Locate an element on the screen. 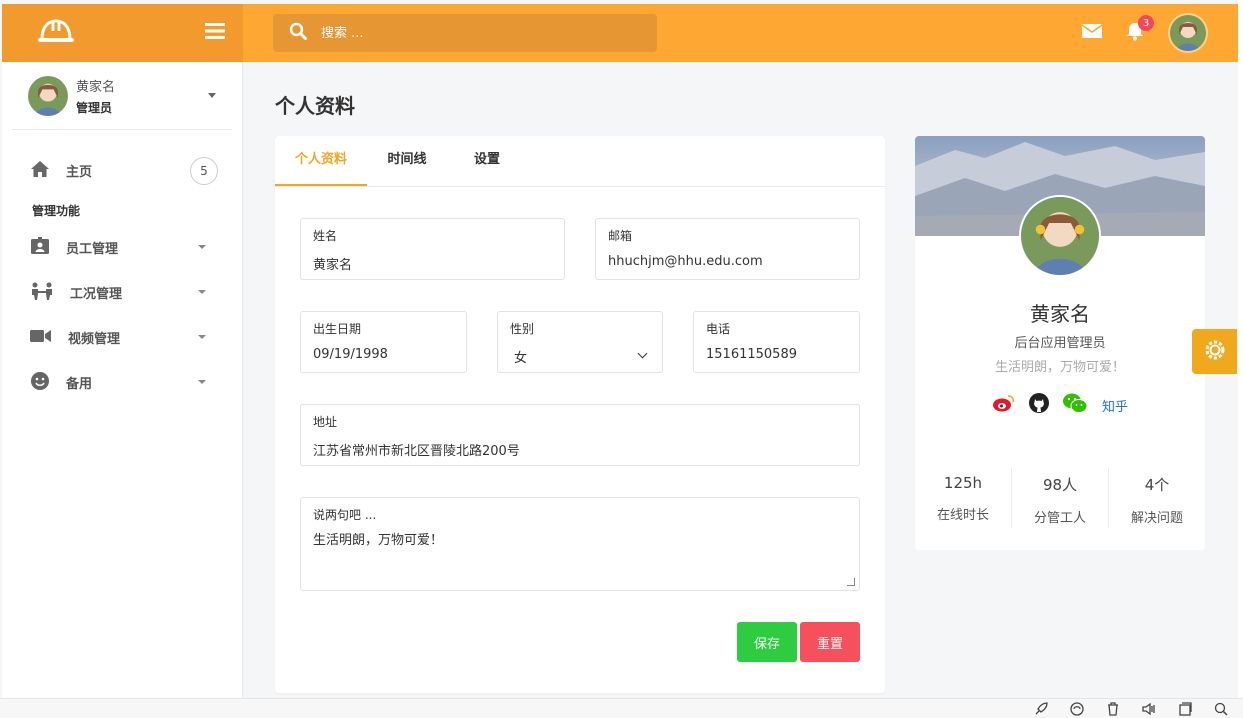 The width and height of the screenshot is (1243, 718). stat-value: 125h is located at coordinates (963, 483).